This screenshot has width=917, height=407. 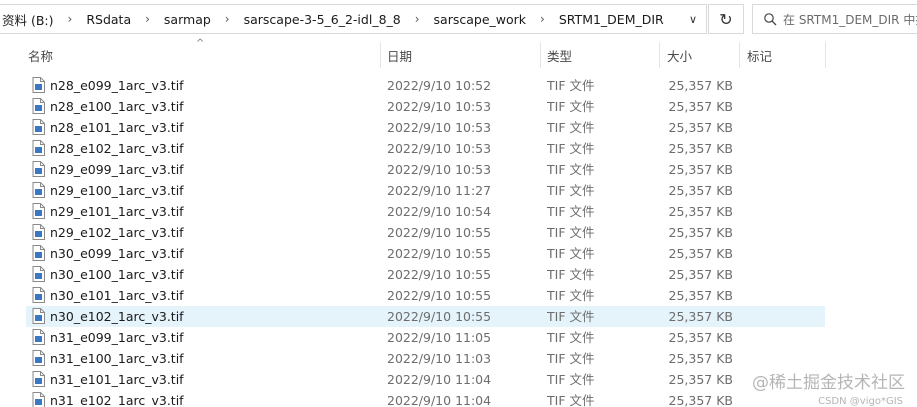 I want to click on breadcrumb-current-folder: SRTM1_DEM_DIR, so click(x=611, y=19).